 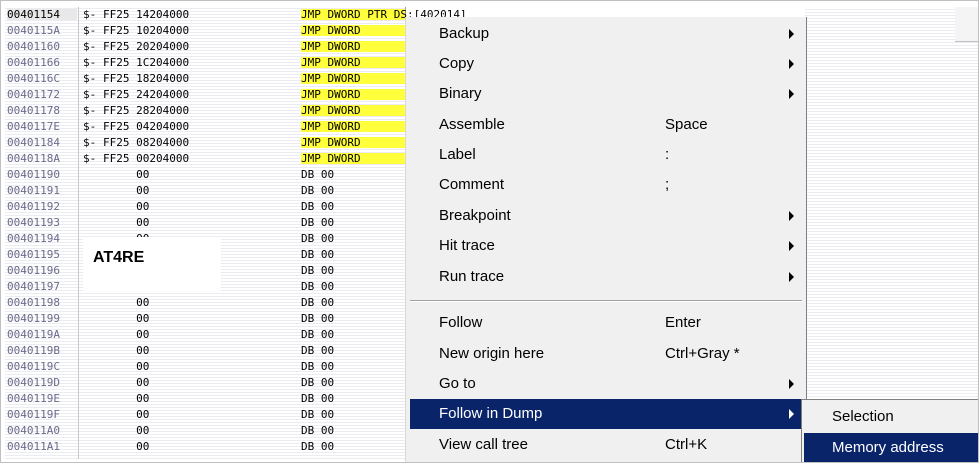 I want to click on address-cell: 0040117E, so click(x=33, y=126).